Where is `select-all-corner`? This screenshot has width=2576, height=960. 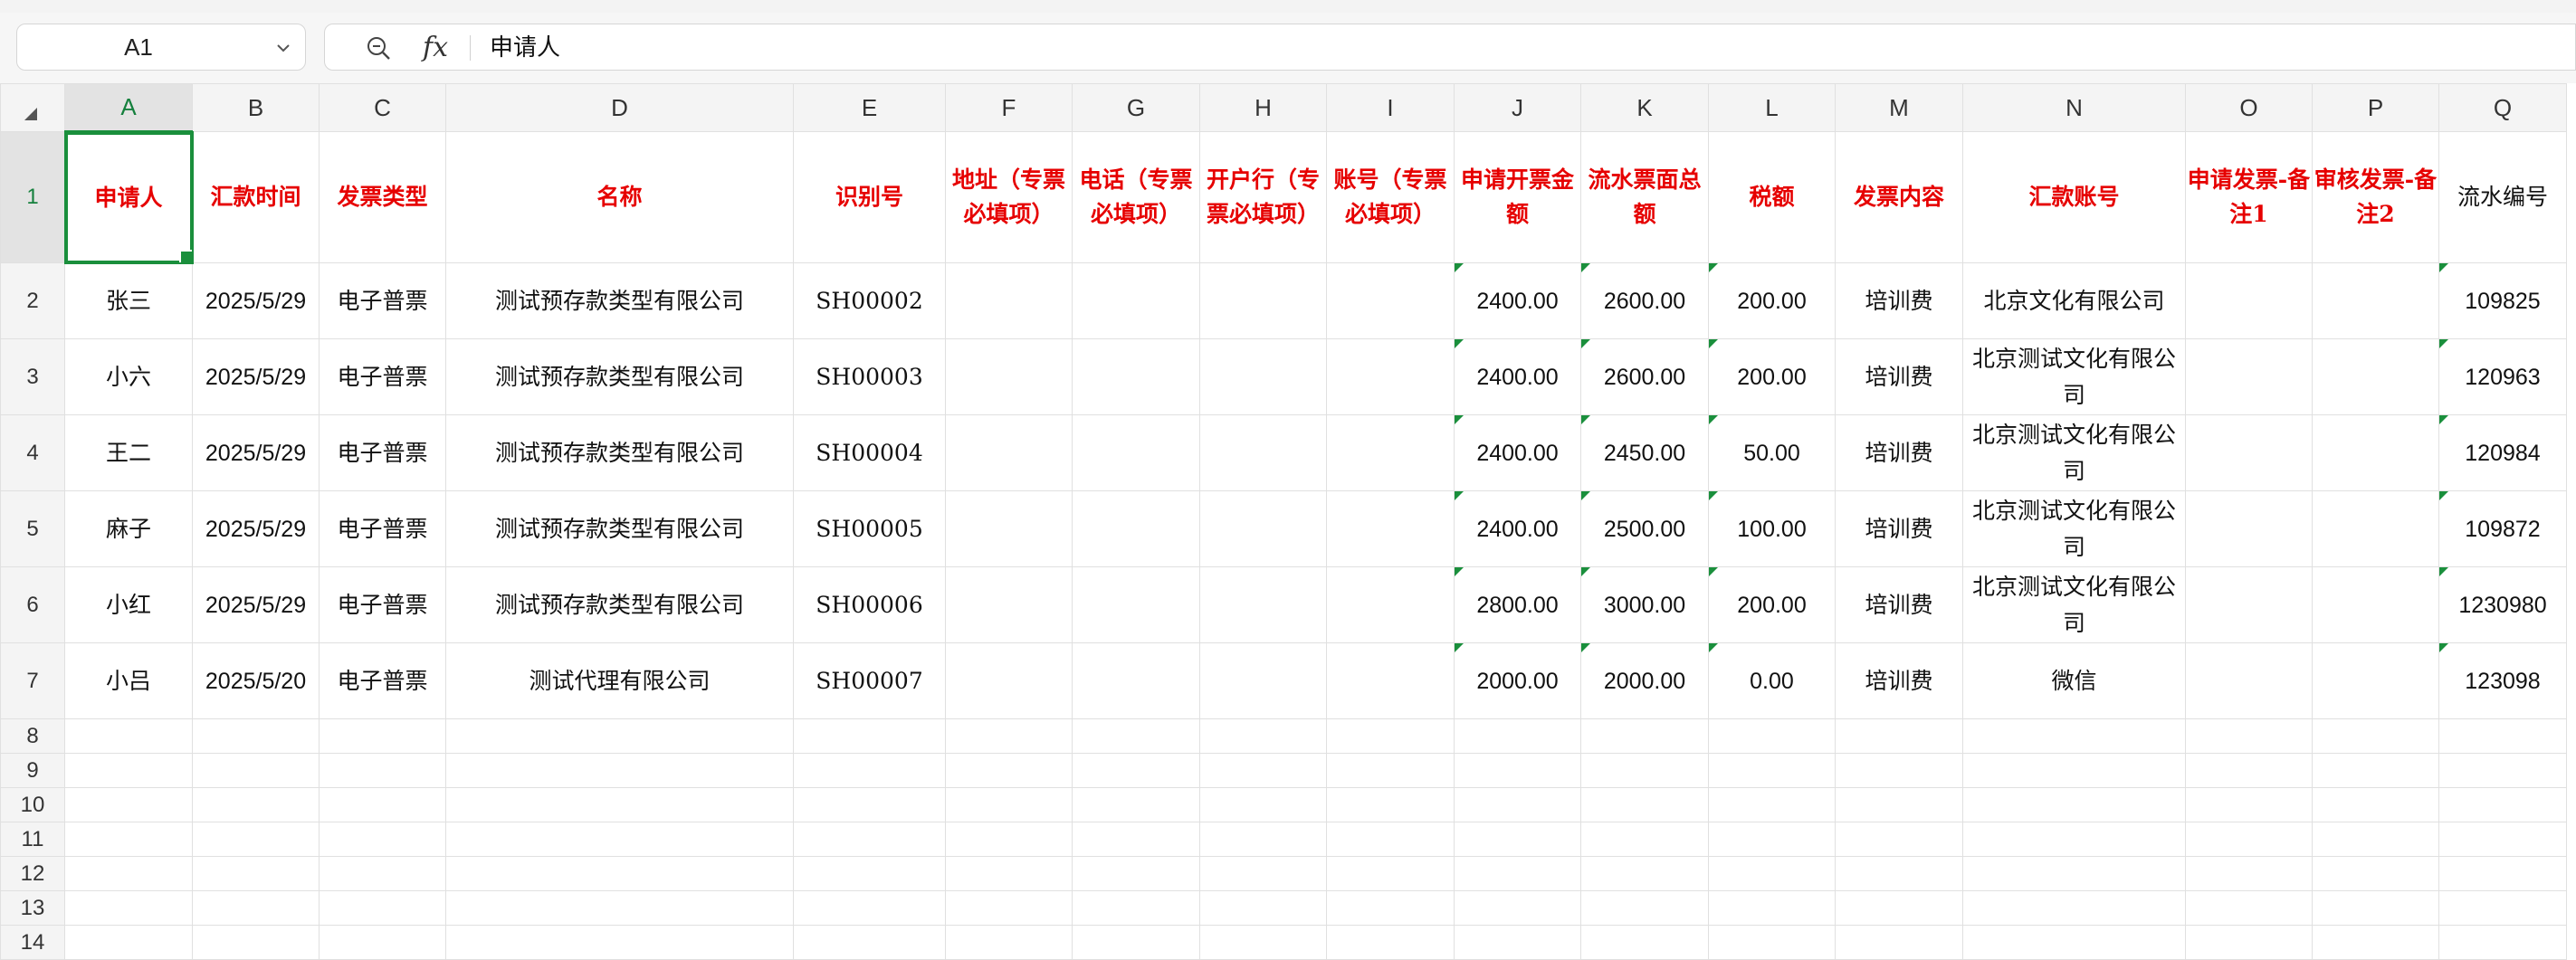 select-all-corner is located at coordinates (33, 107).